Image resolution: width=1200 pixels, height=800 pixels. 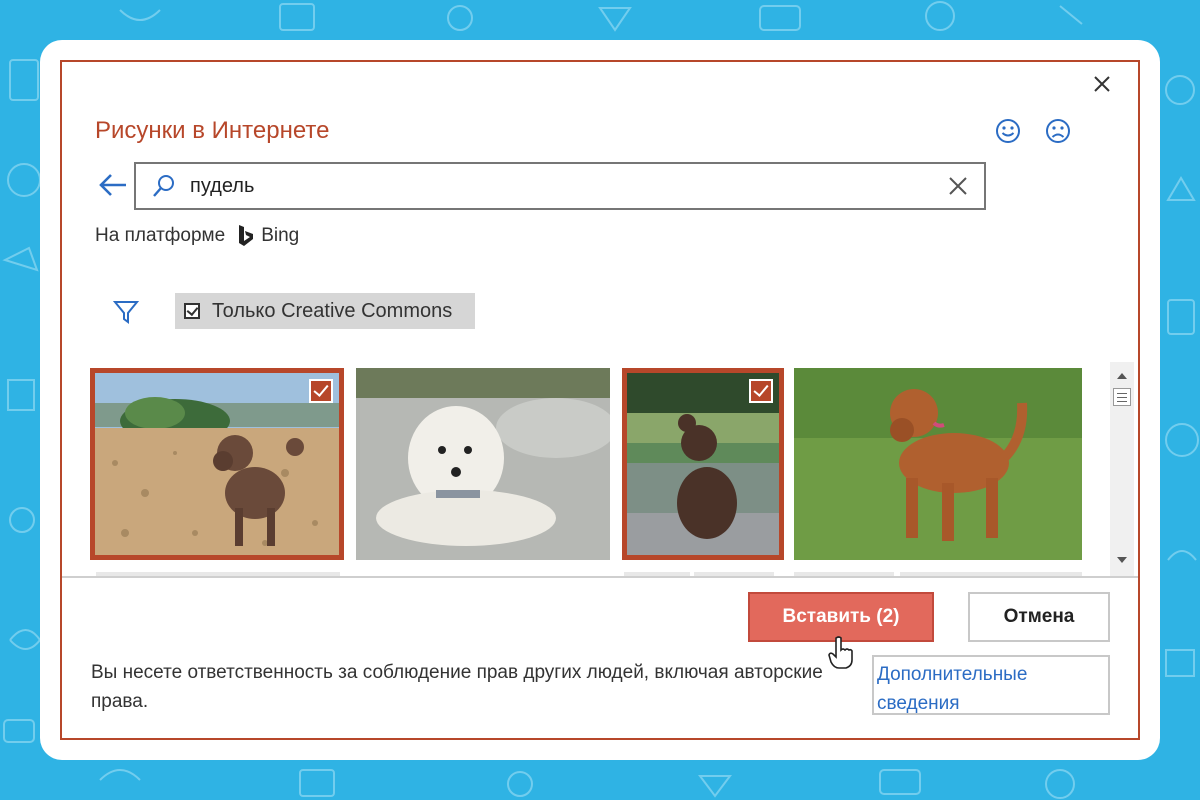 What do you see at coordinates (841, 617) in the screenshot?
I see `insert-button: Вставить (2)` at bounding box center [841, 617].